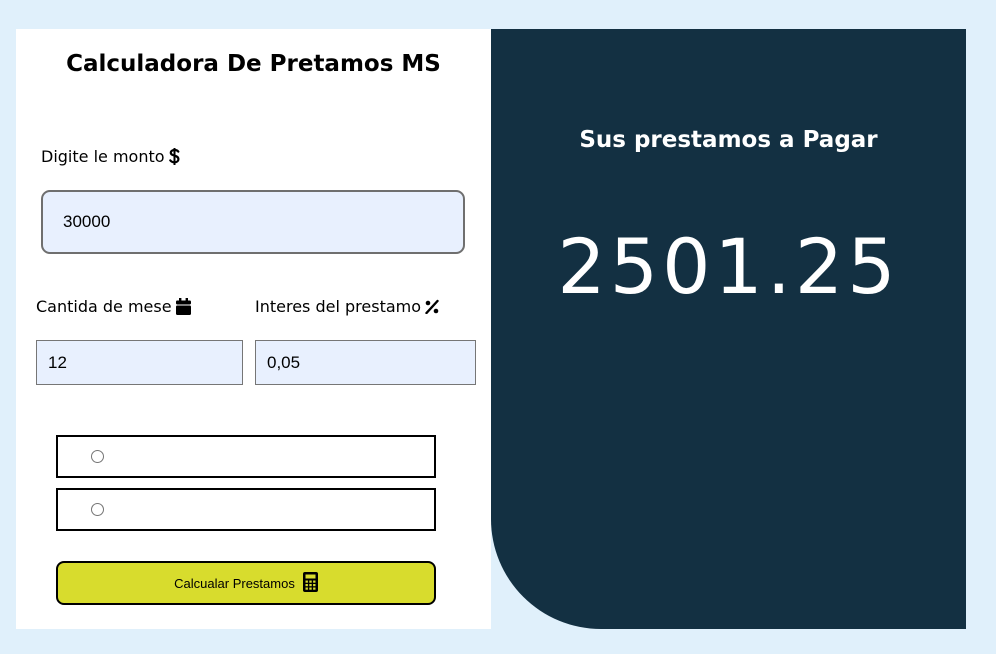 The height and width of the screenshot is (654, 996). Describe the element at coordinates (103, 156) in the screenshot. I see `amount-label-text: Digite le monto` at that location.